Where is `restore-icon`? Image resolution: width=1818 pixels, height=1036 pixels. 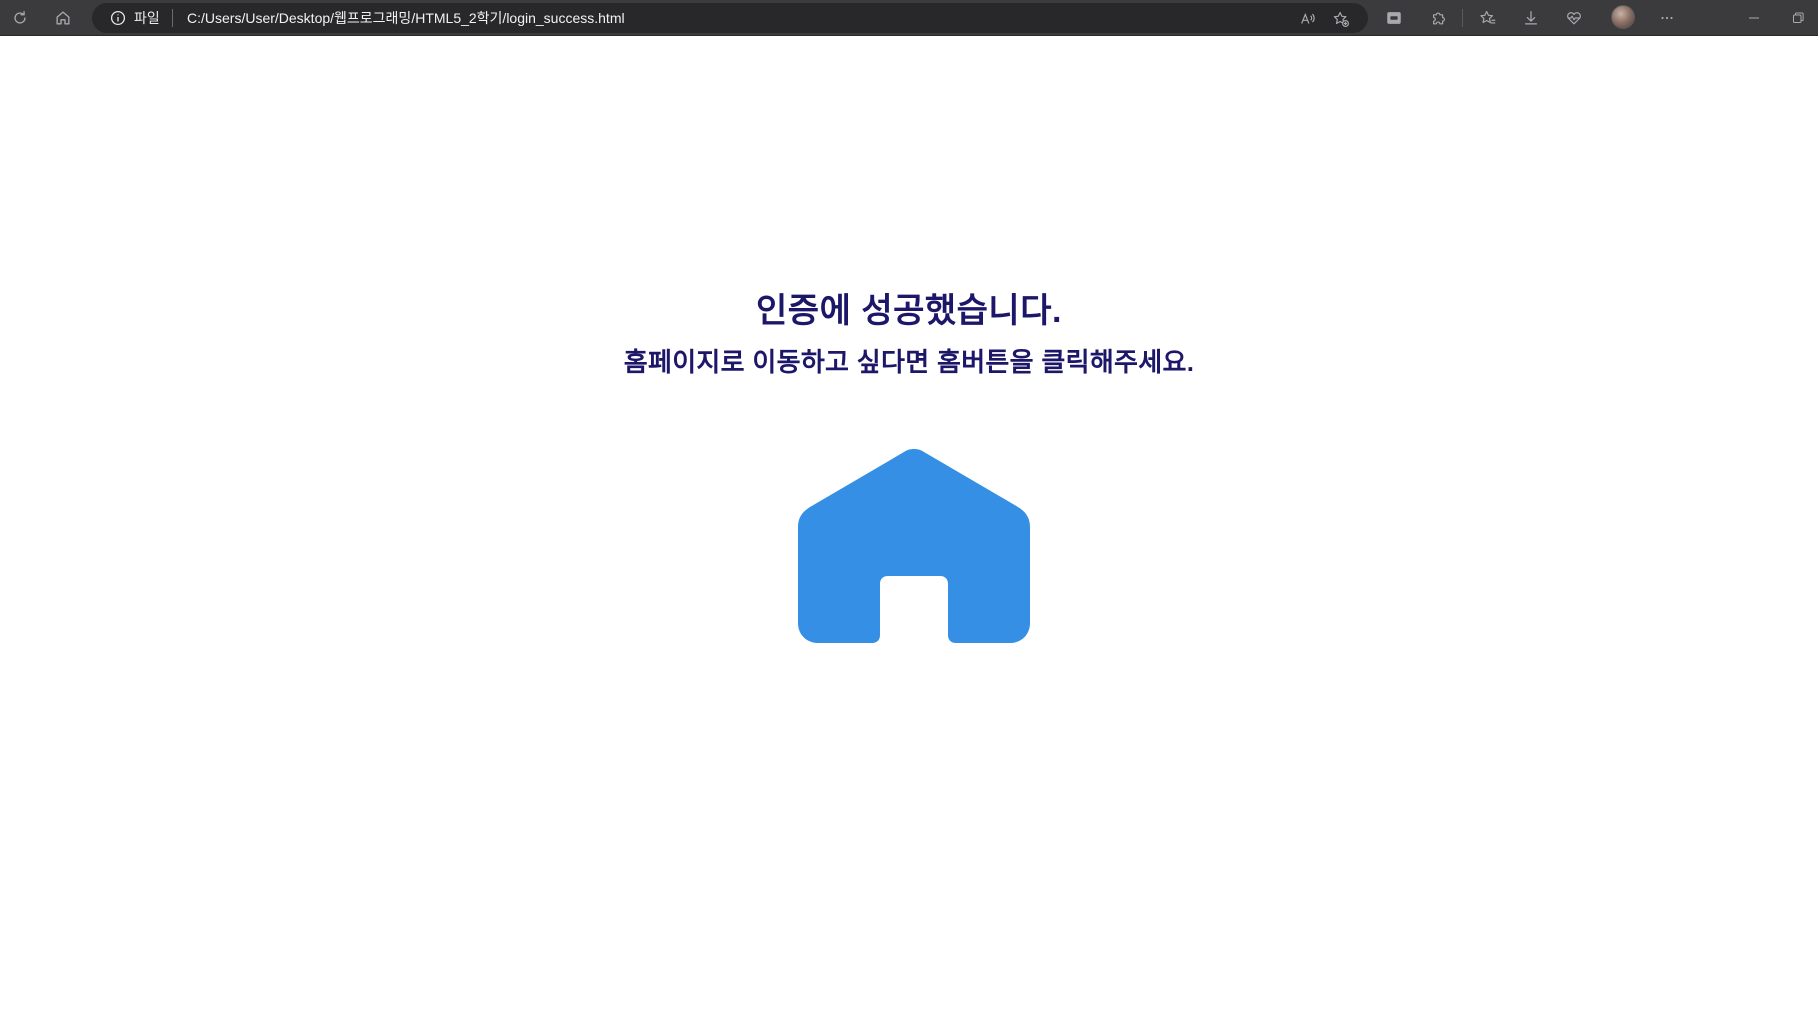
restore-icon is located at coordinates (1798, 17).